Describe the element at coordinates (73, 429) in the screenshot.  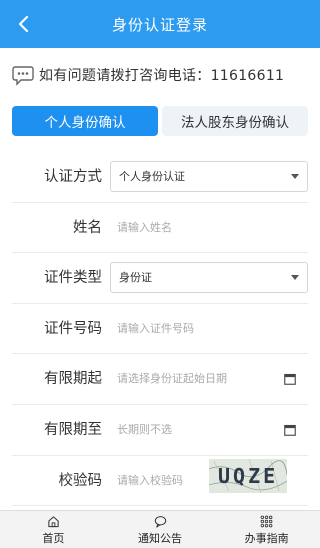
I see `valid-to-label: 有限期至` at that location.